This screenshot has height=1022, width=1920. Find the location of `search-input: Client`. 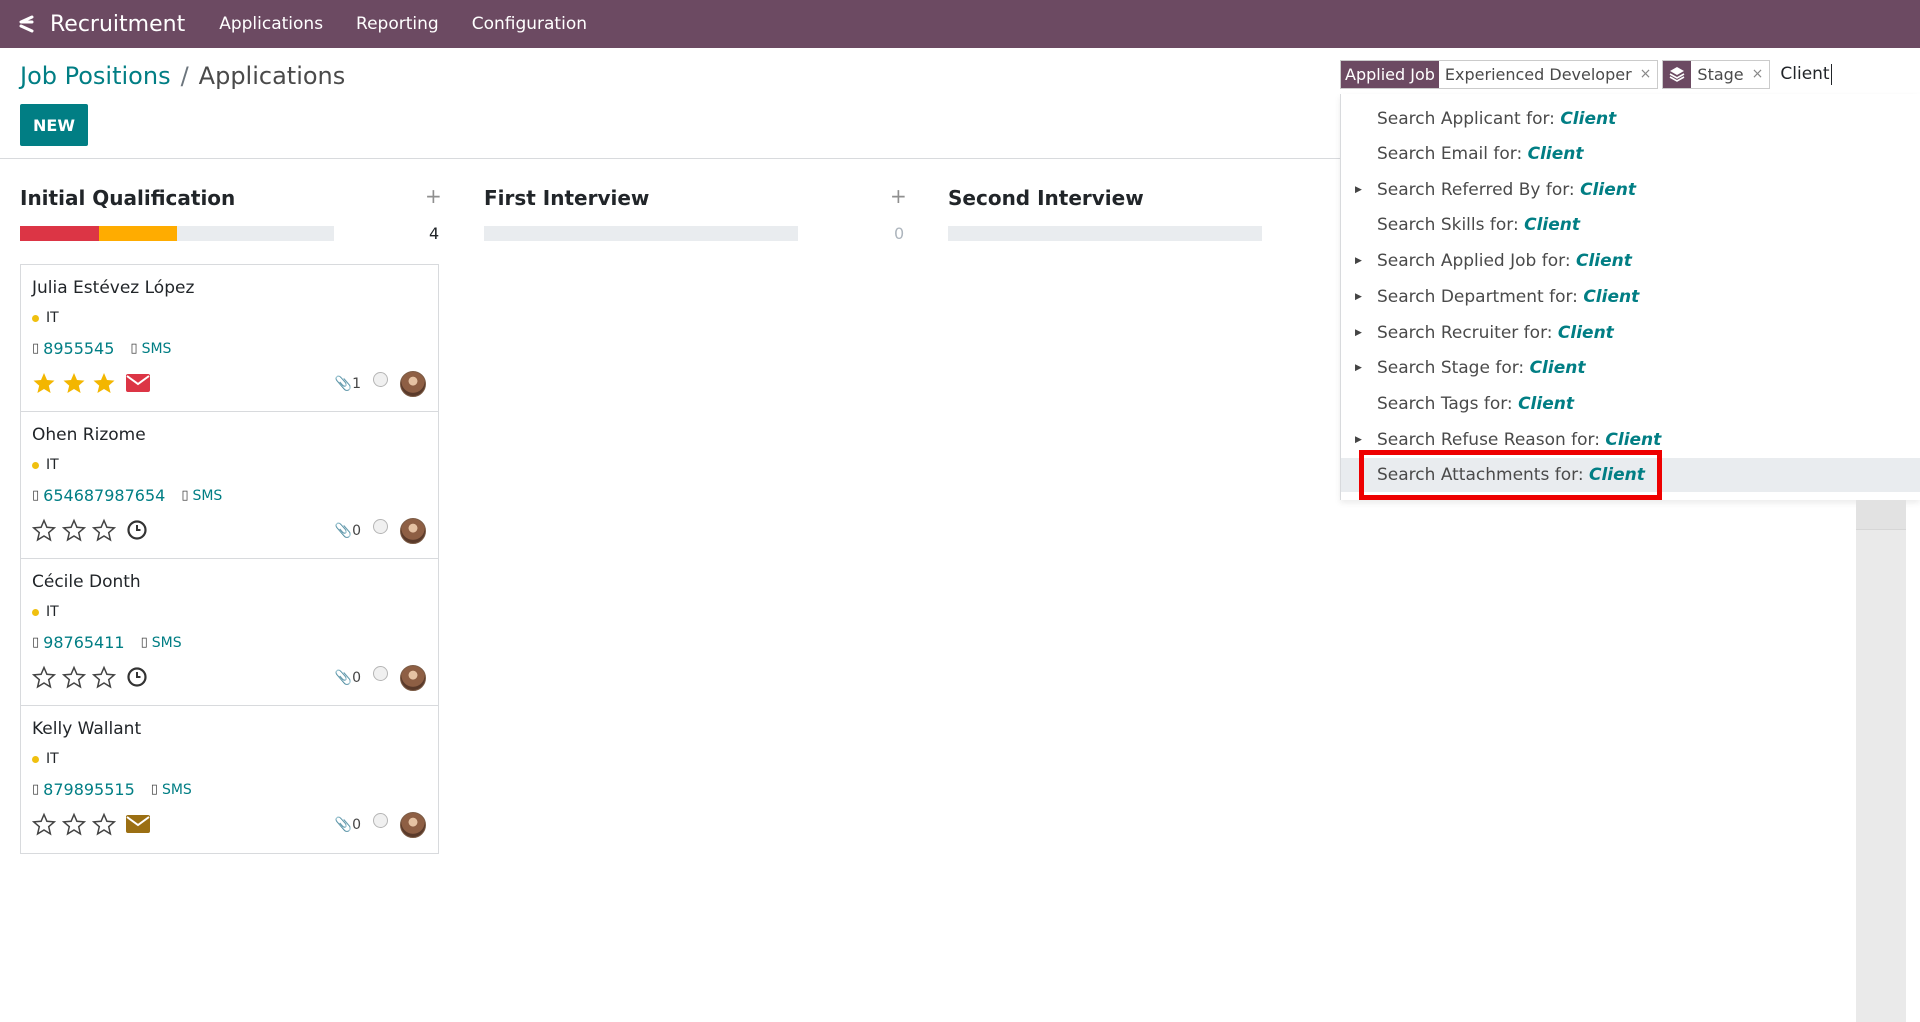

search-input: Client is located at coordinates (1806, 74).